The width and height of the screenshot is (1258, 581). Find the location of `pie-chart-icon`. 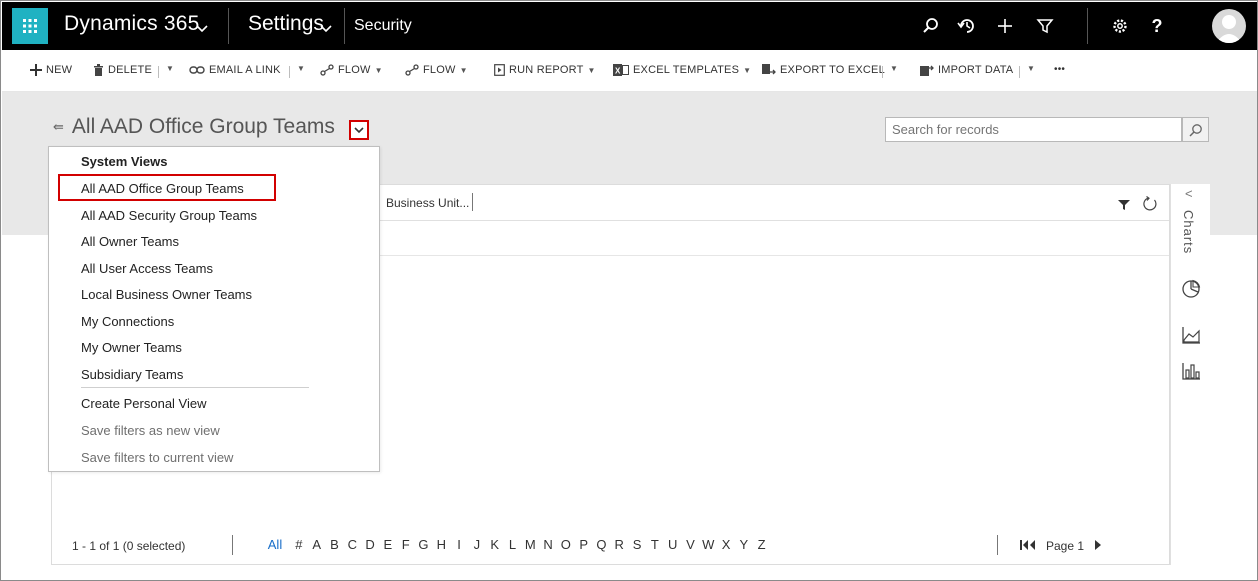

pie-chart-icon is located at coordinates (1191, 289).